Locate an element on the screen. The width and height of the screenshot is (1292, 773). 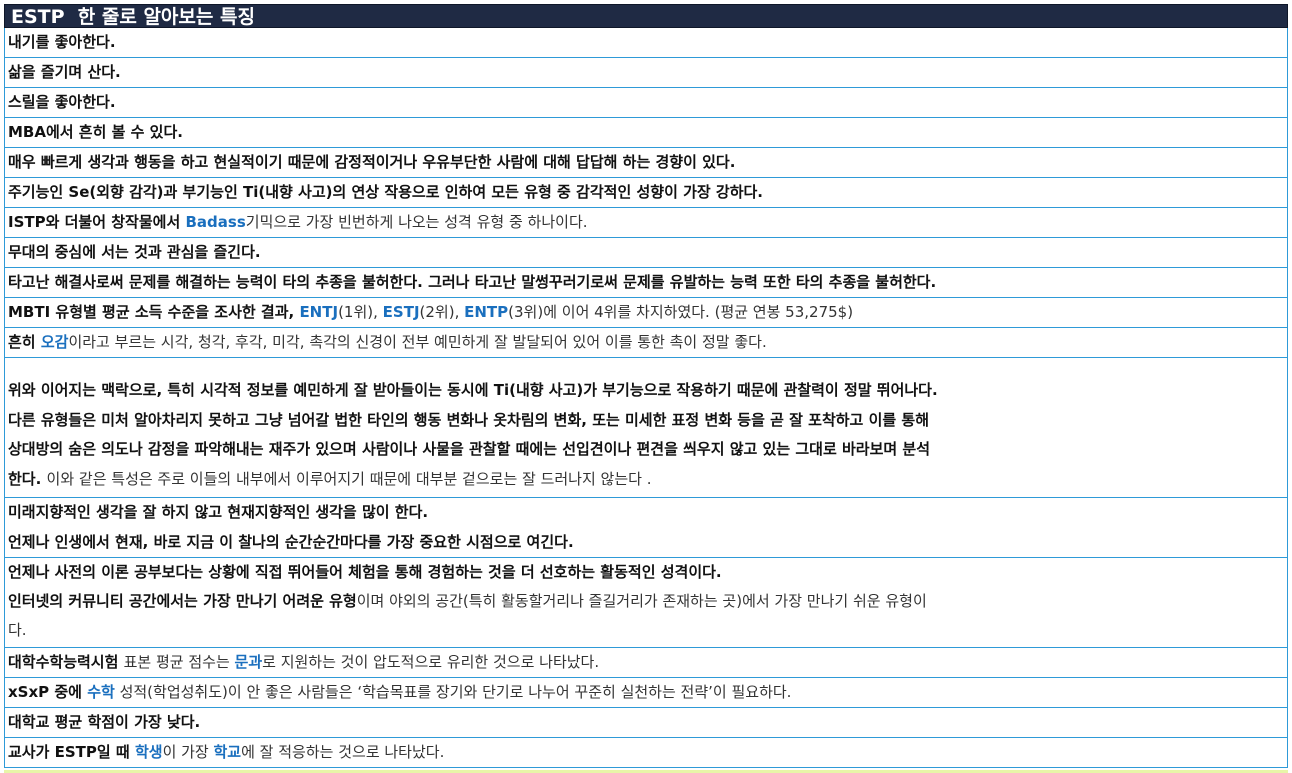
text-run: xSxP 중에 is located at coordinates (48, 692).